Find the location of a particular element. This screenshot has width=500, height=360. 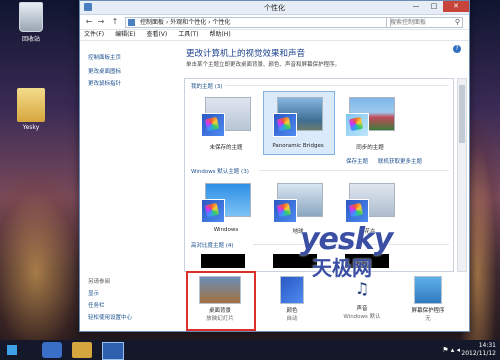

search-icon: ⚲ is located at coordinates (457, 22).